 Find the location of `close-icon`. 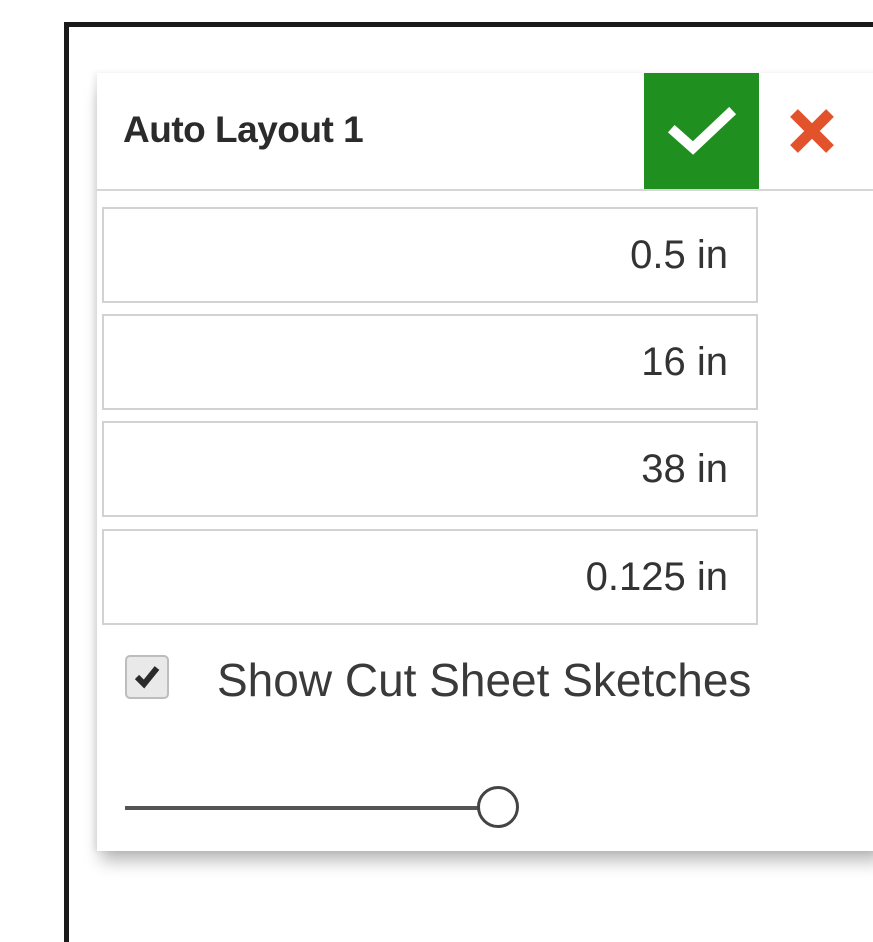

close-icon is located at coordinates (812, 131).